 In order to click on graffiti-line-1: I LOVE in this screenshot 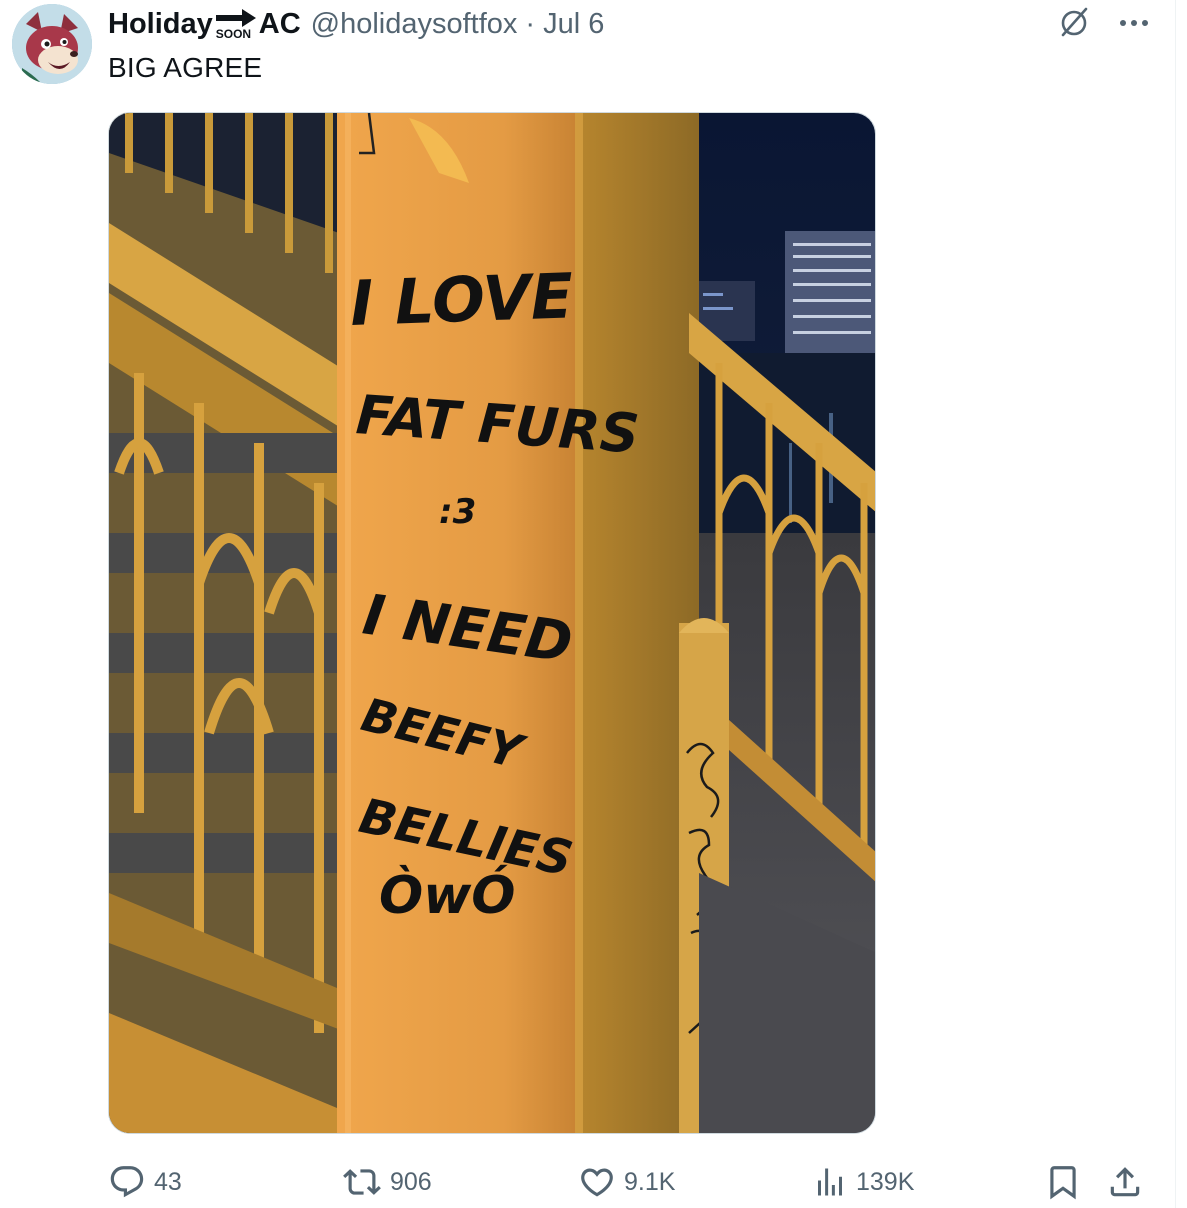, I will do `click(461, 299)`.